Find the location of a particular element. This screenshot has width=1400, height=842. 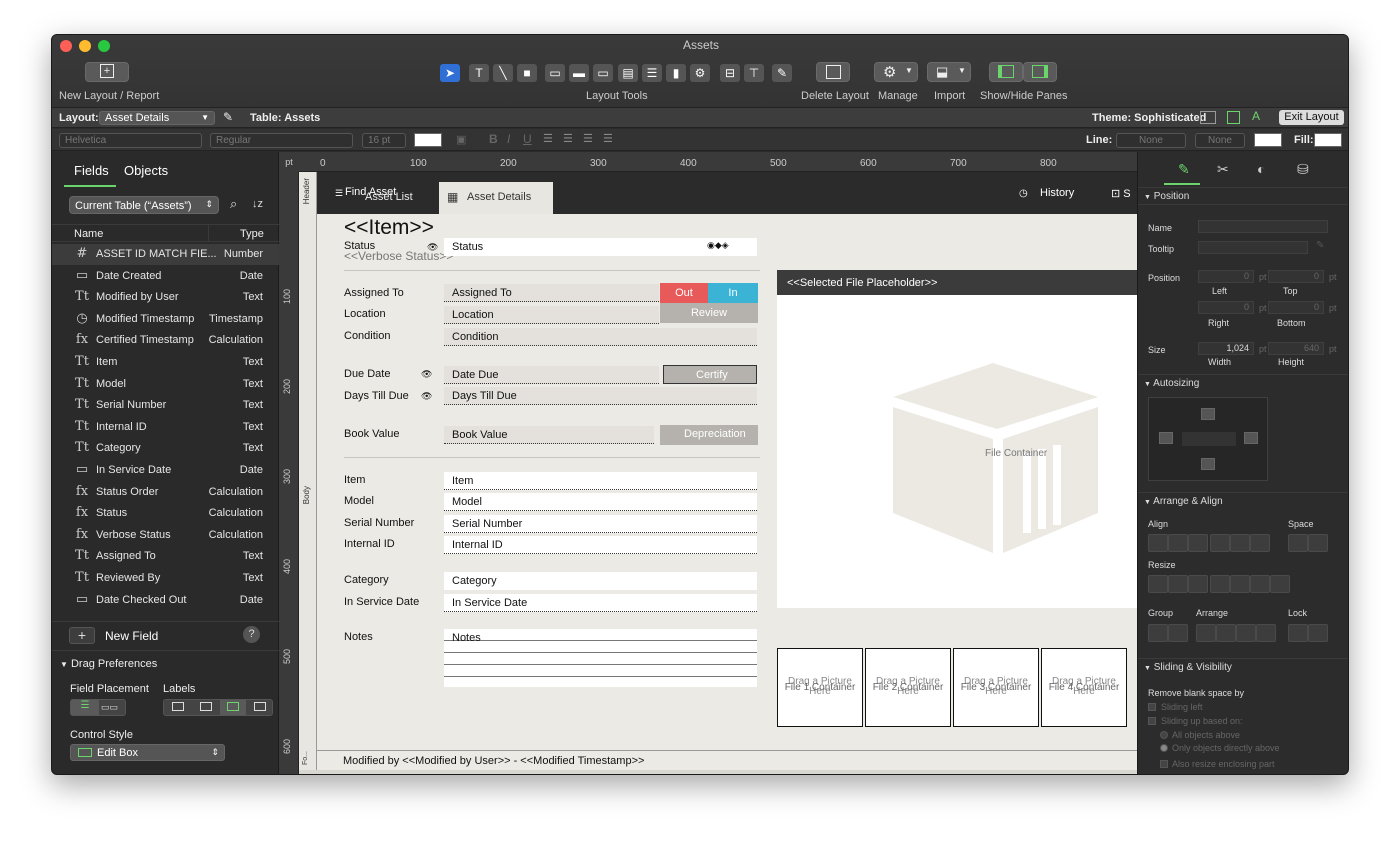

height-input: 640 is located at coordinates (1296, 348).